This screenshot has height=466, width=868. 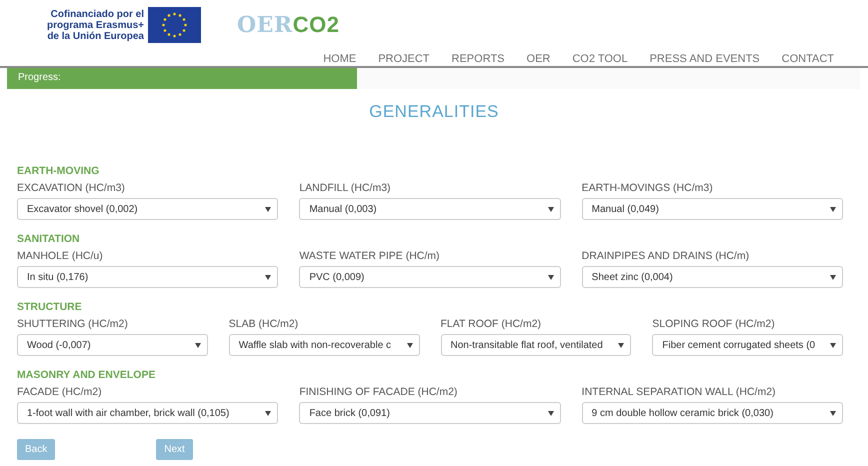 I want to click on field-label: EARTH-MOVINGS (HC/m3), so click(x=648, y=188).